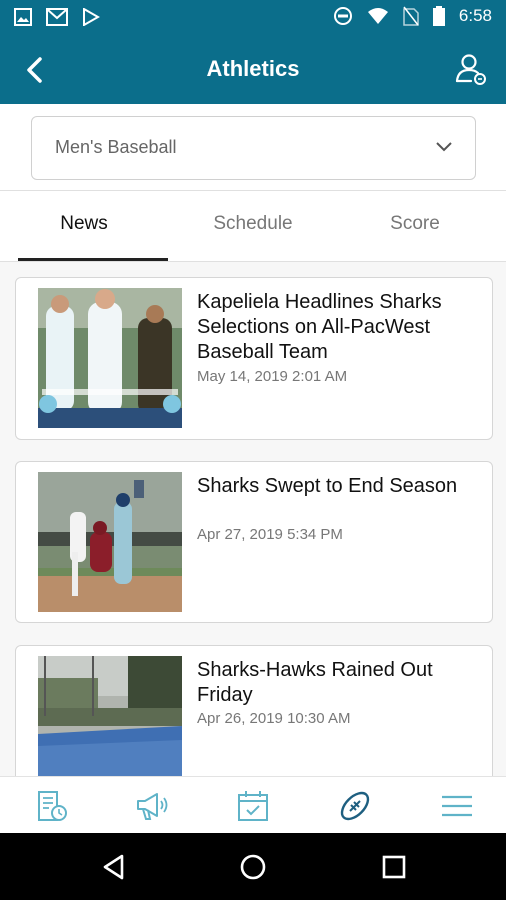  Describe the element at coordinates (377, 16) in the screenshot. I see `wifi-icon` at that location.